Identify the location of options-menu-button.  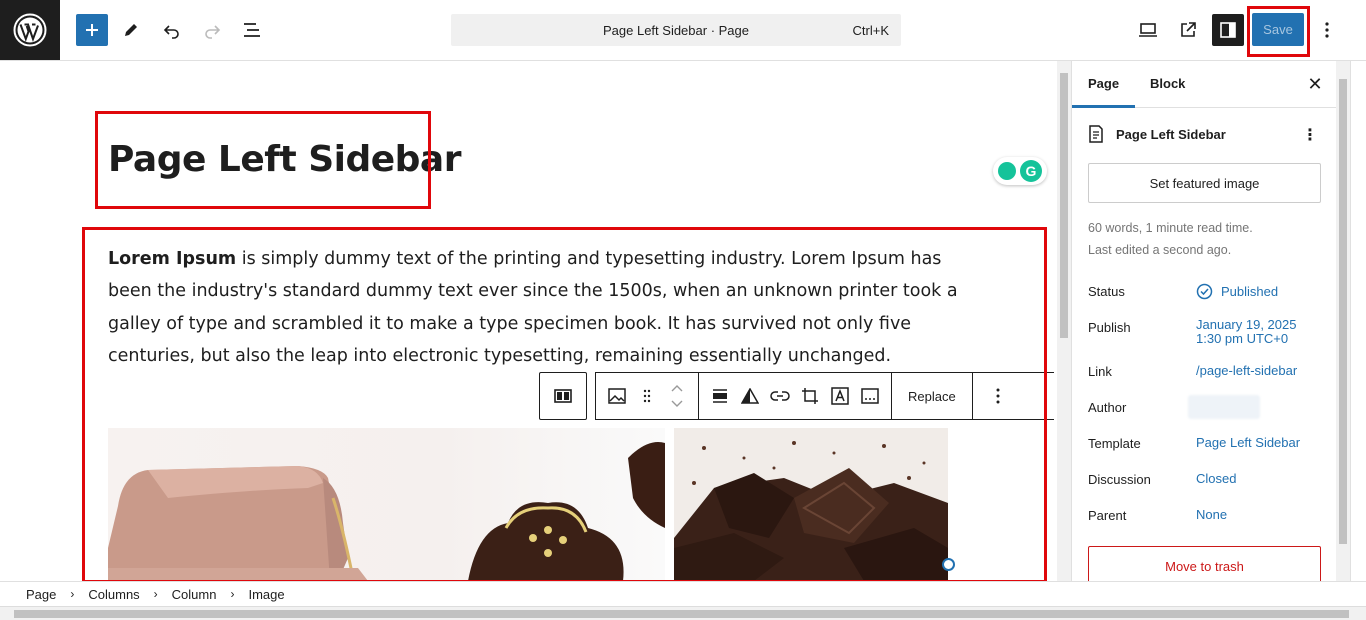
(1327, 30).